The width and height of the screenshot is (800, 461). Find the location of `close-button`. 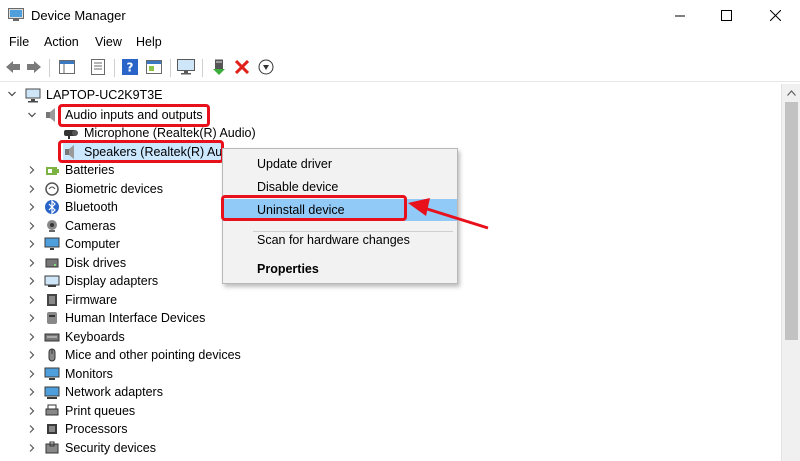

close-button is located at coordinates (775, 15).